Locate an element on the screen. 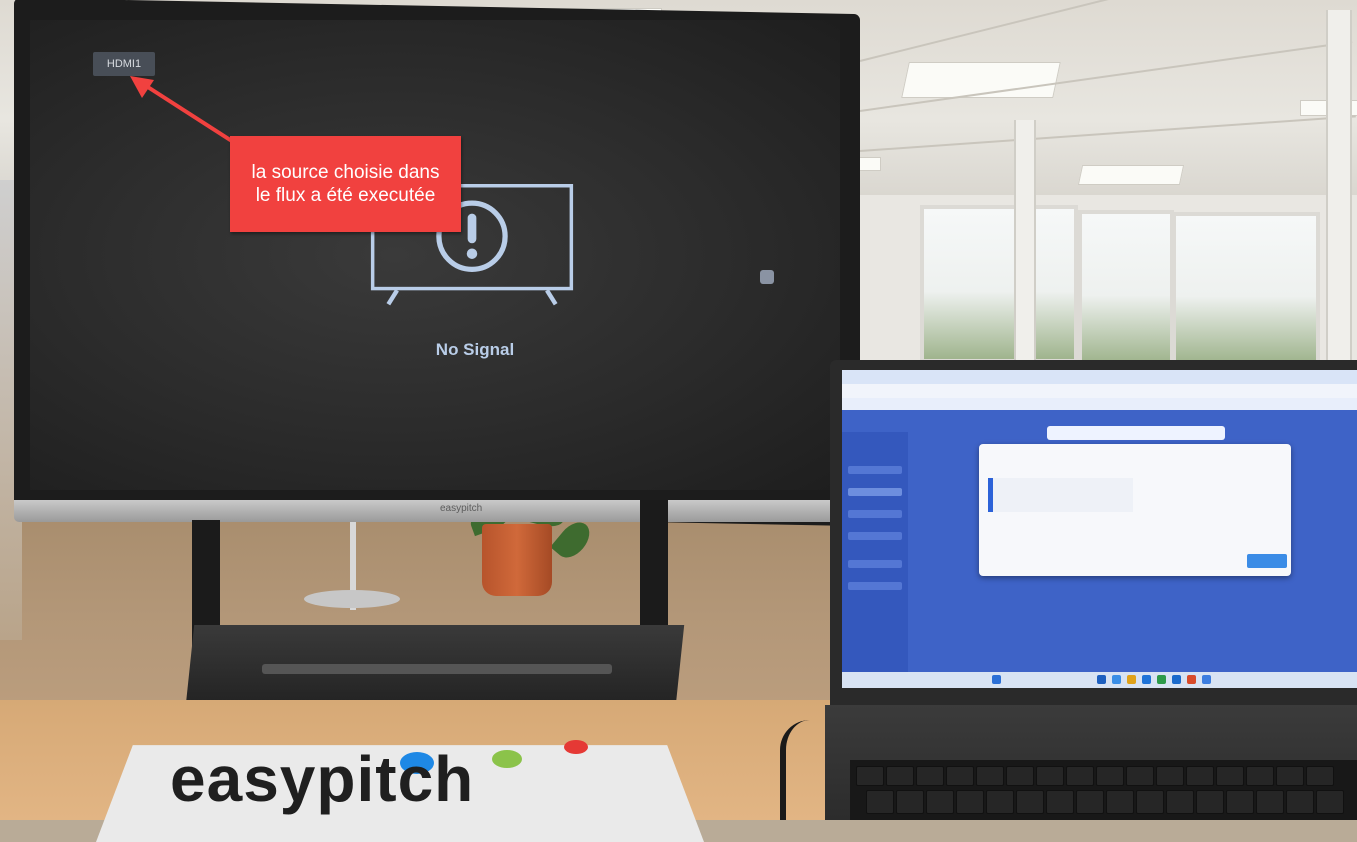 The width and height of the screenshot is (1357, 842). product-logo-text: easypitch is located at coordinates (322, 779).